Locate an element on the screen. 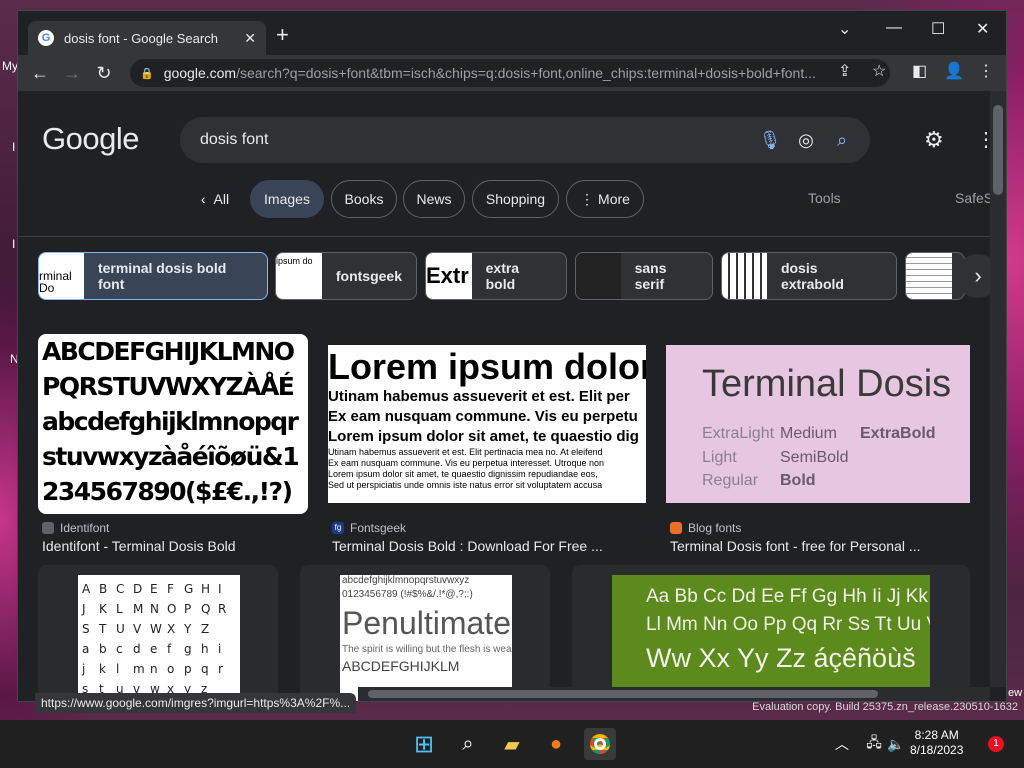 Image resolution: width=1024 pixels, height=768 pixels. maximize-icon: ☐ is located at coordinates (938, 29).